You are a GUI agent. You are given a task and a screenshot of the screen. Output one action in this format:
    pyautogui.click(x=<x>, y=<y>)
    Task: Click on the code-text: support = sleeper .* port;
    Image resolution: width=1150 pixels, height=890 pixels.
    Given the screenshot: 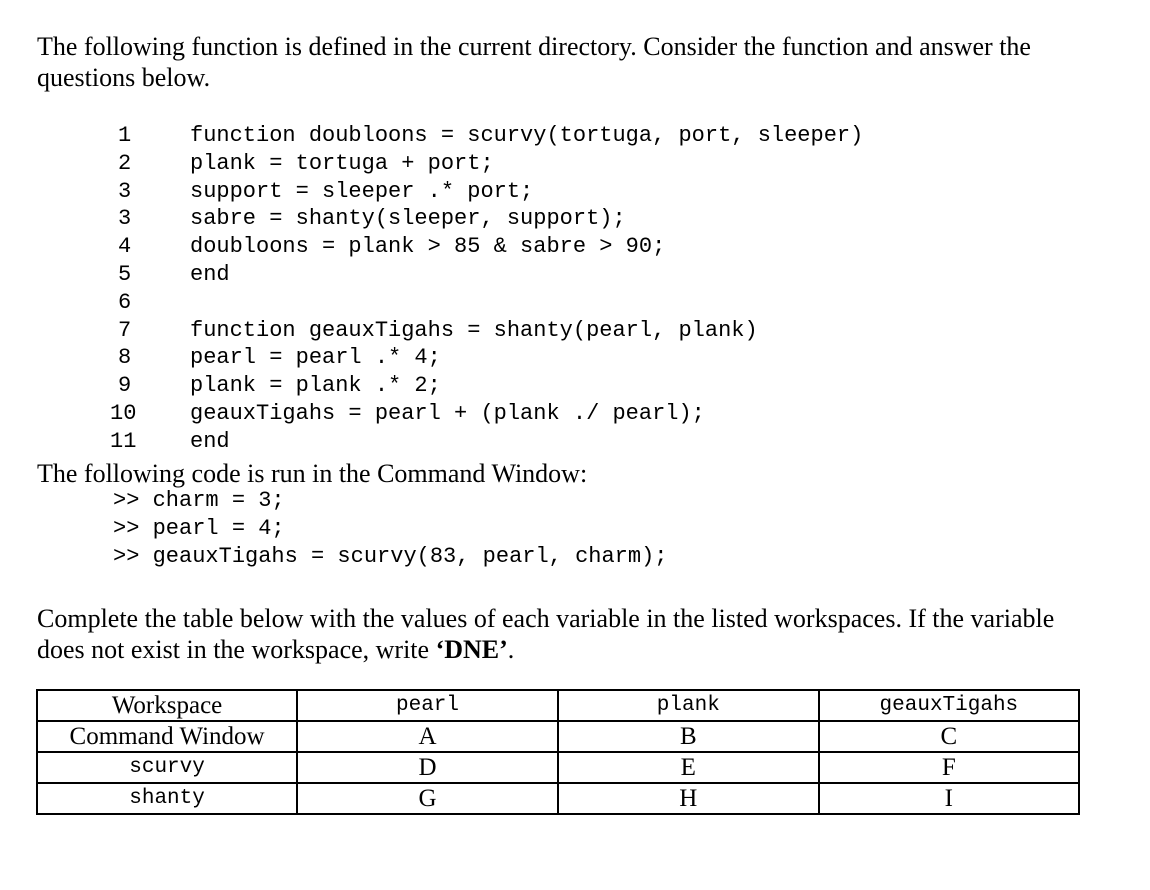 What is the action you would take?
    pyautogui.click(x=362, y=191)
    